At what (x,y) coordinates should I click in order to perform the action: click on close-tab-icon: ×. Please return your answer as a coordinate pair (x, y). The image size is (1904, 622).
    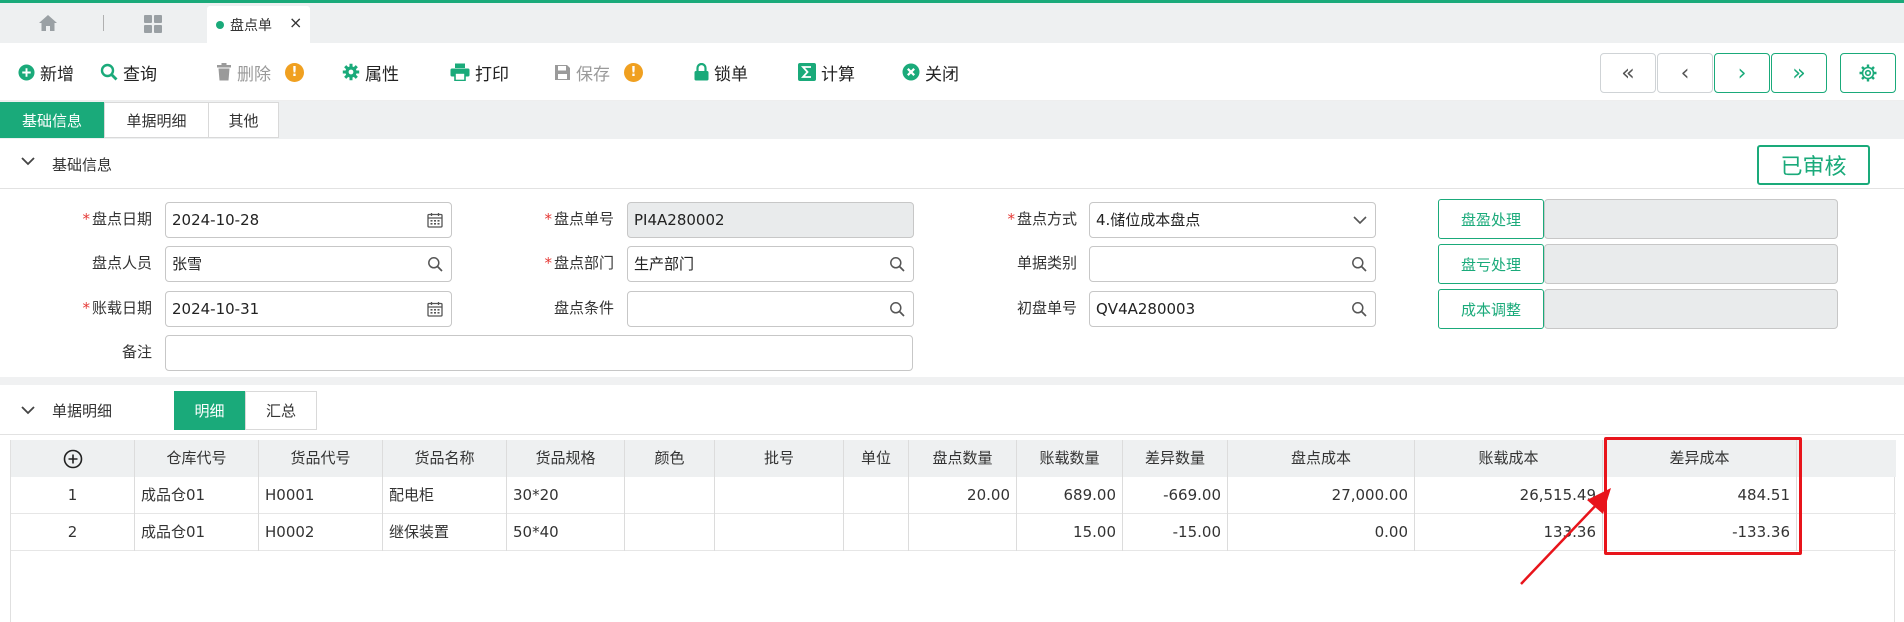
    Looking at the image, I should click on (295, 22).